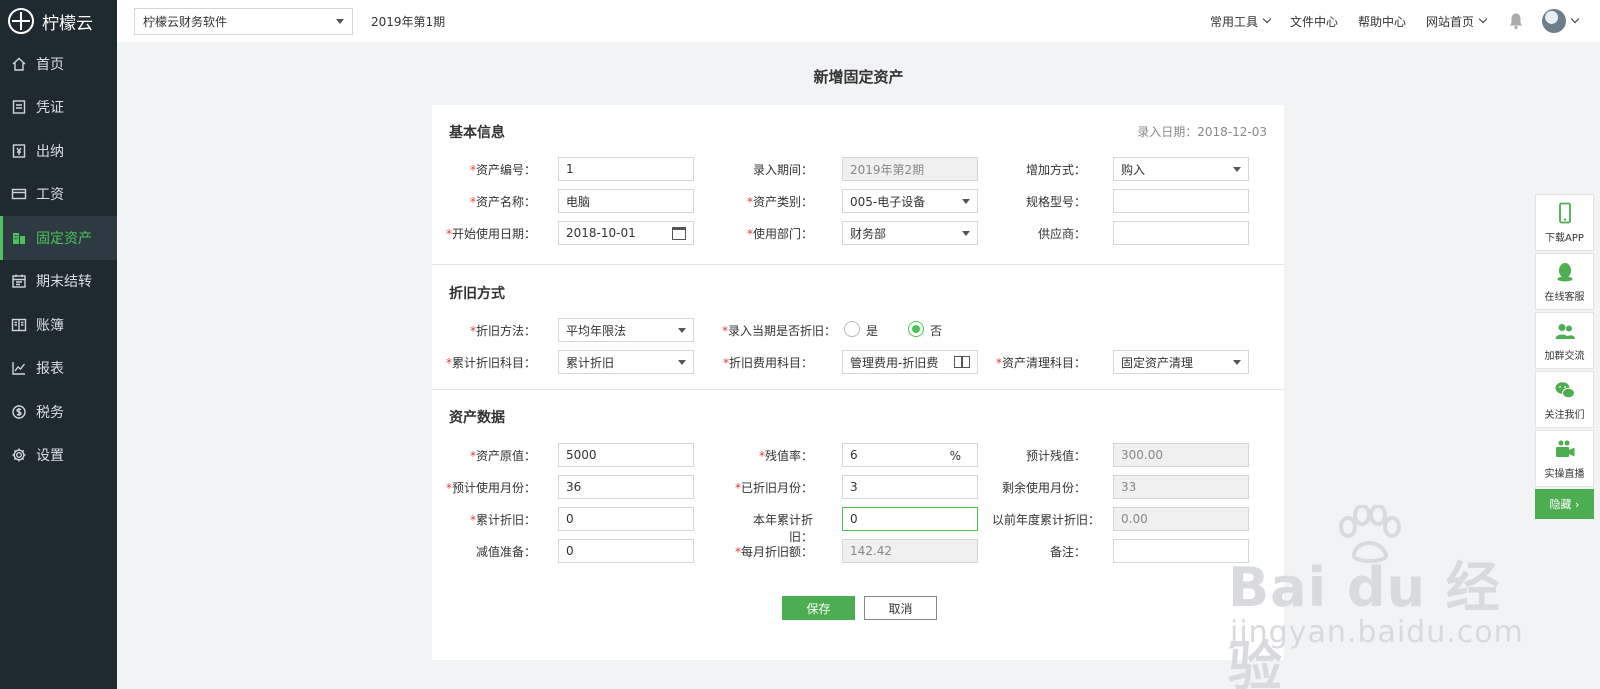 The height and width of the screenshot is (689, 1600). What do you see at coordinates (1516, 21) in the screenshot?
I see `bell-icon` at bounding box center [1516, 21].